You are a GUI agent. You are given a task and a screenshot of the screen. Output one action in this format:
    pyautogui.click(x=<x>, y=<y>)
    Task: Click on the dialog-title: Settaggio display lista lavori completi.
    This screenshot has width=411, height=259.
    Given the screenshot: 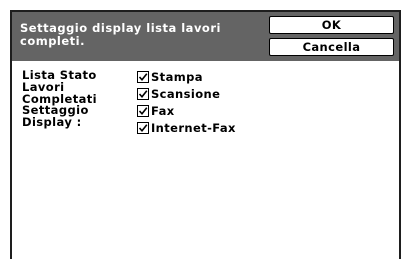 What is the action you would take?
    pyautogui.click(x=145, y=35)
    